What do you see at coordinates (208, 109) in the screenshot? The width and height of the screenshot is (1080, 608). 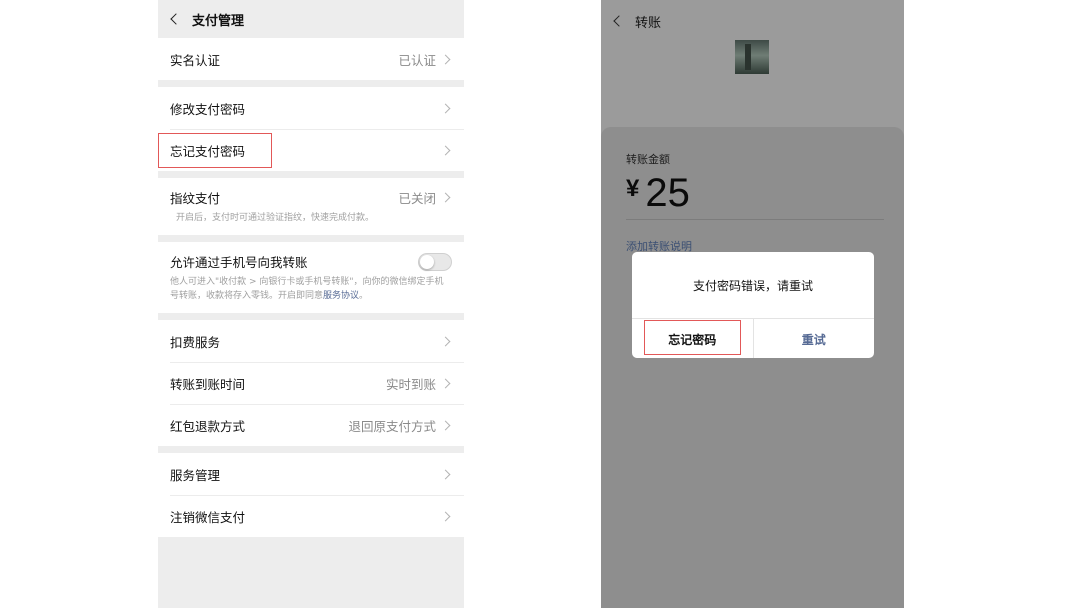 I see `row-label: 修改支付密码` at bounding box center [208, 109].